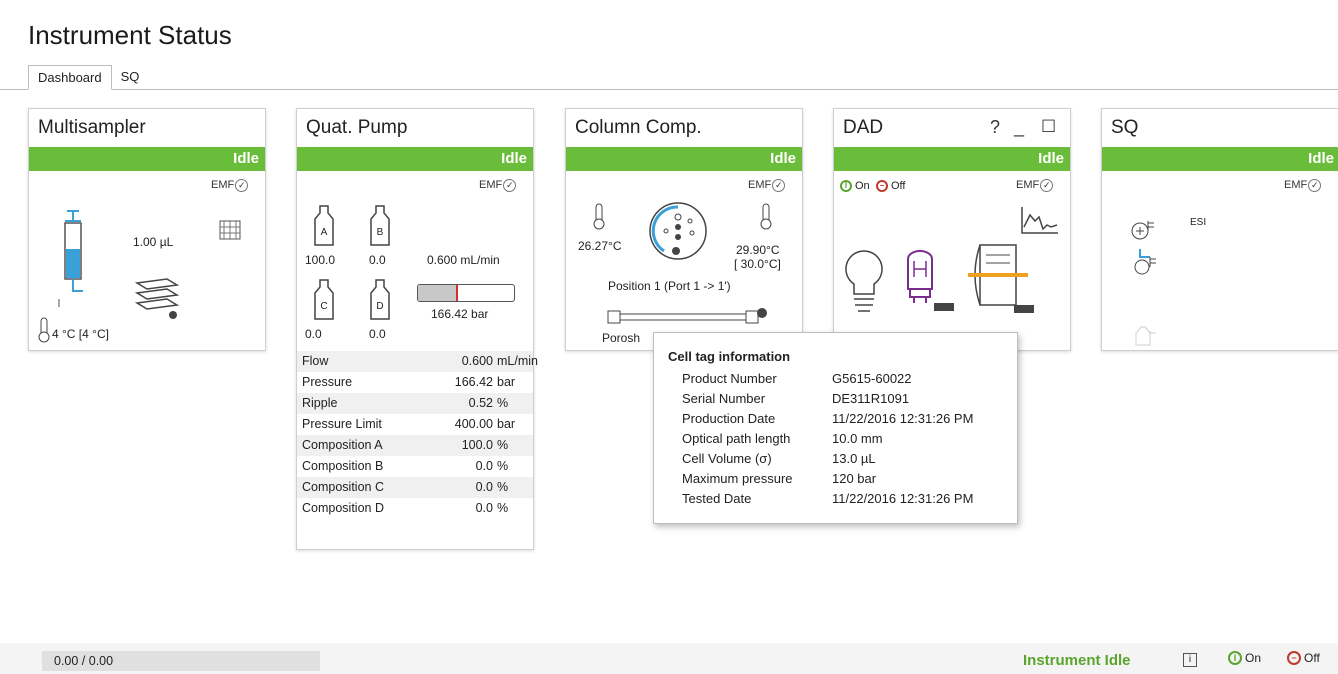 Image resolution: width=1338 pixels, height=674 pixels. I want to click on tab-bar: Dashboard SQ, so click(88, 77).